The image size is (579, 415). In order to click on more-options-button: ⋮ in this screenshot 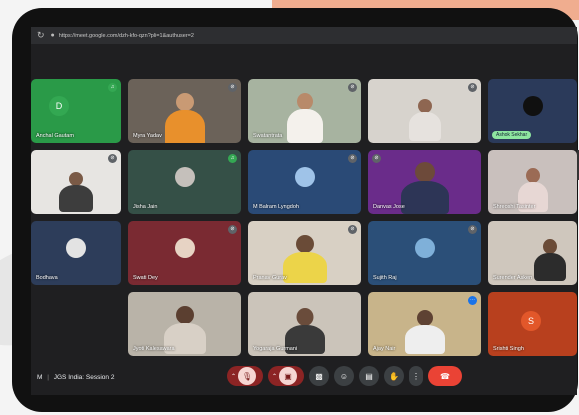, I will do `click(416, 376)`.